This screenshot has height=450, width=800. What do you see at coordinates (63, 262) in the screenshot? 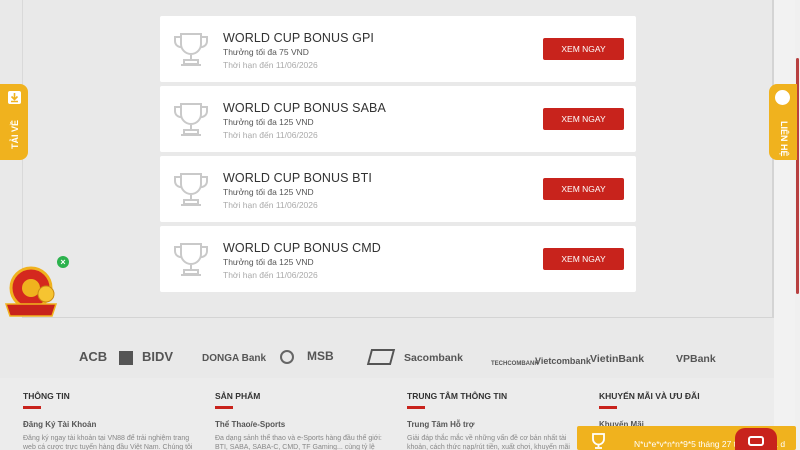
I see `close-wheel-button: ×` at bounding box center [63, 262].